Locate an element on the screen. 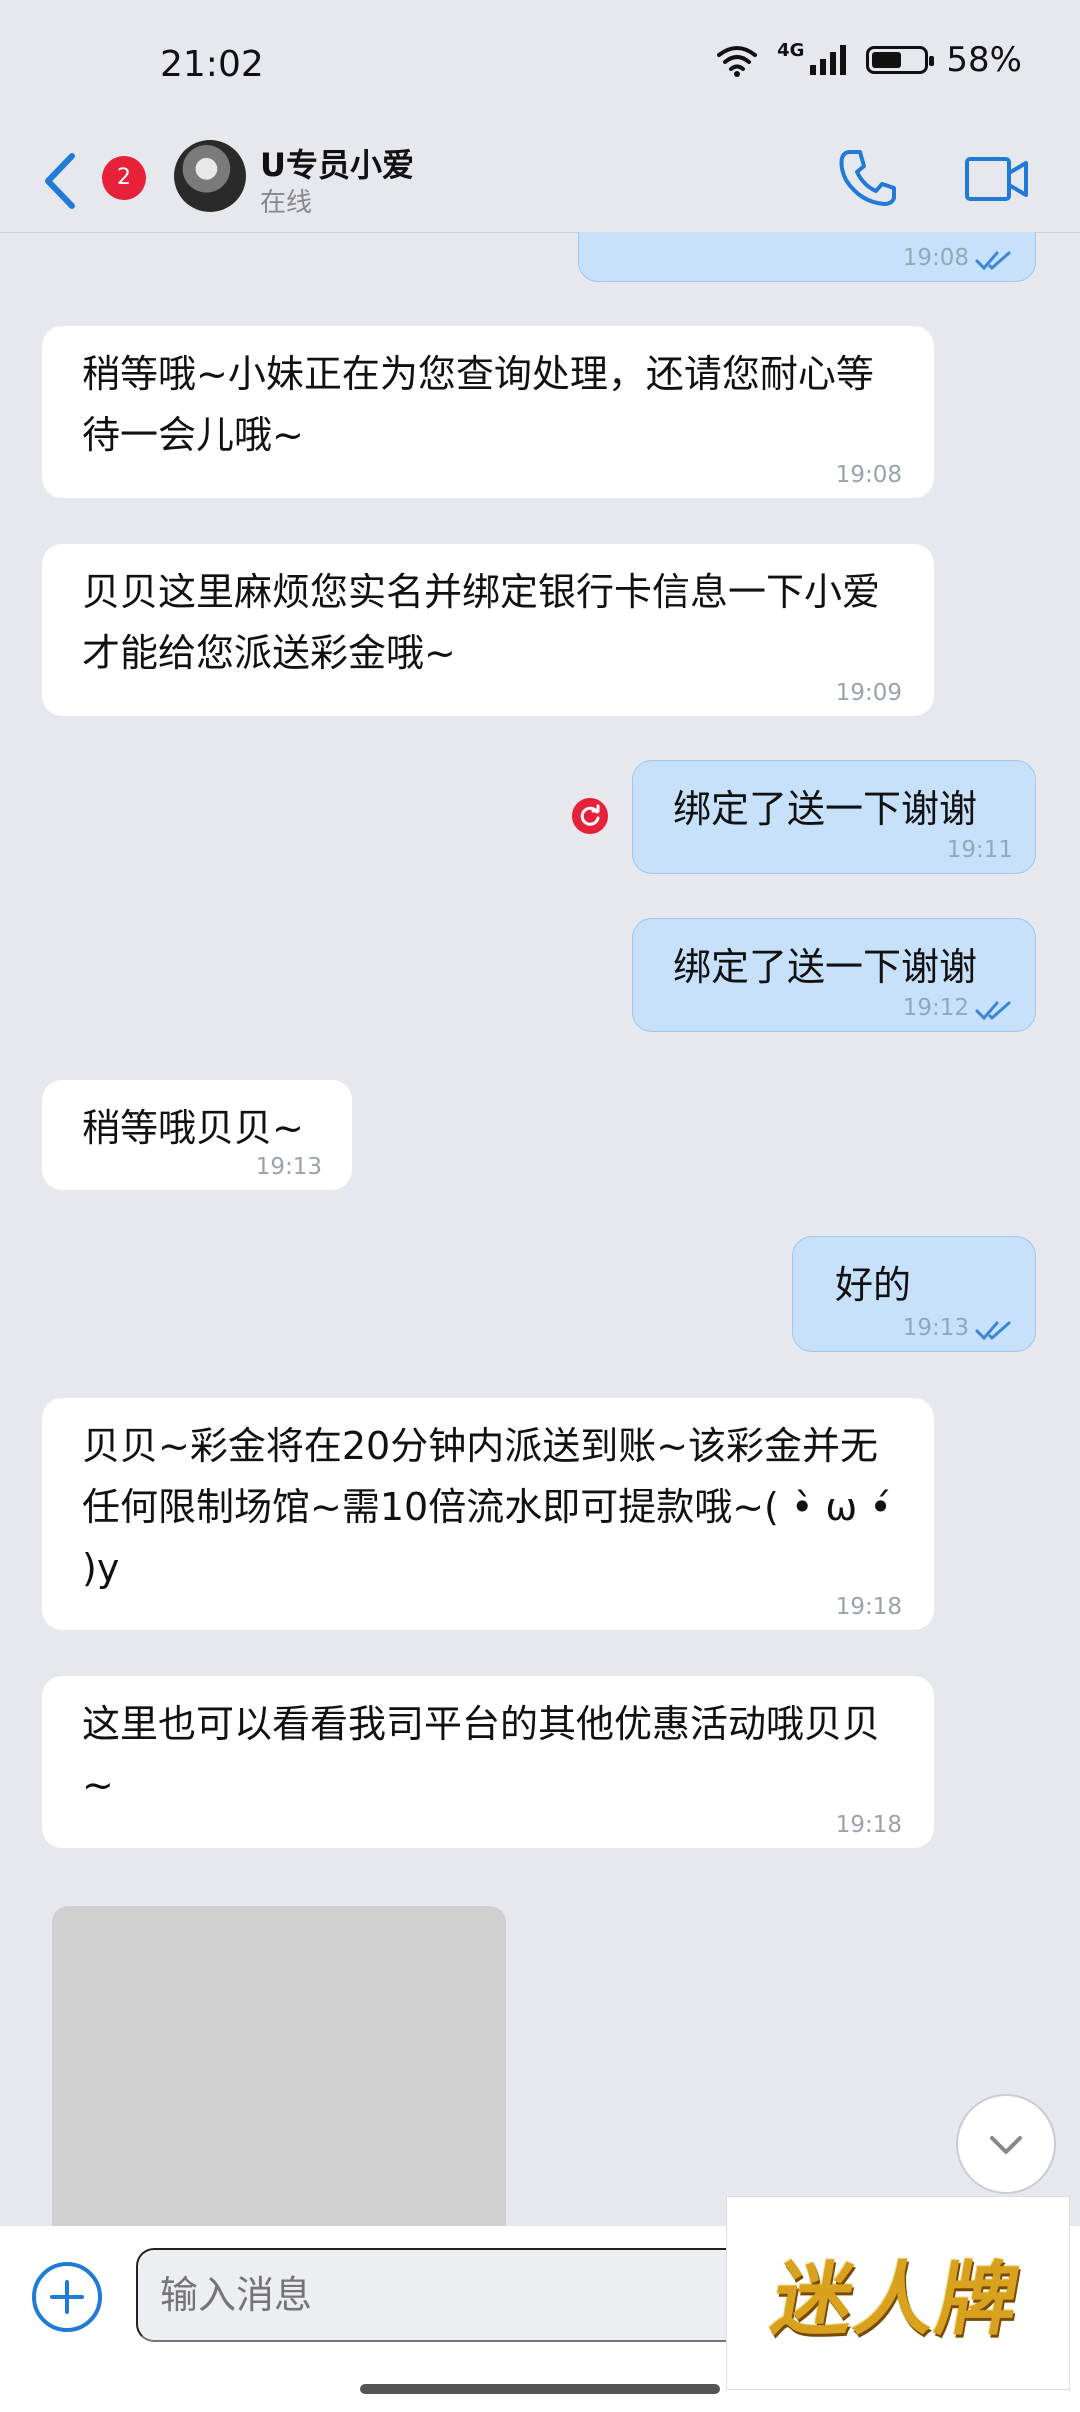  message-bubble-incoming: 稍等哦贝贝~ 19:13 is located at coordinates (197, 1135).